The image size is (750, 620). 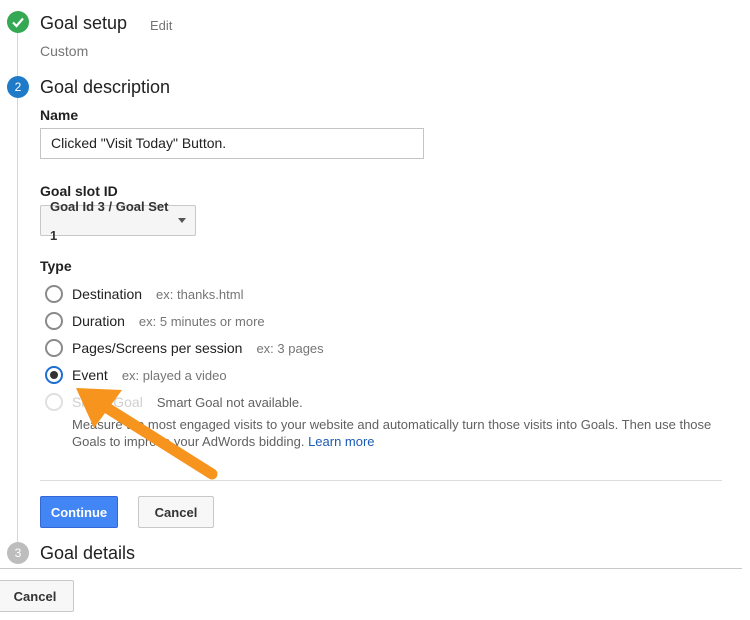 I want to click on learn-more-link: Learn more, so click(x=341, y=441).